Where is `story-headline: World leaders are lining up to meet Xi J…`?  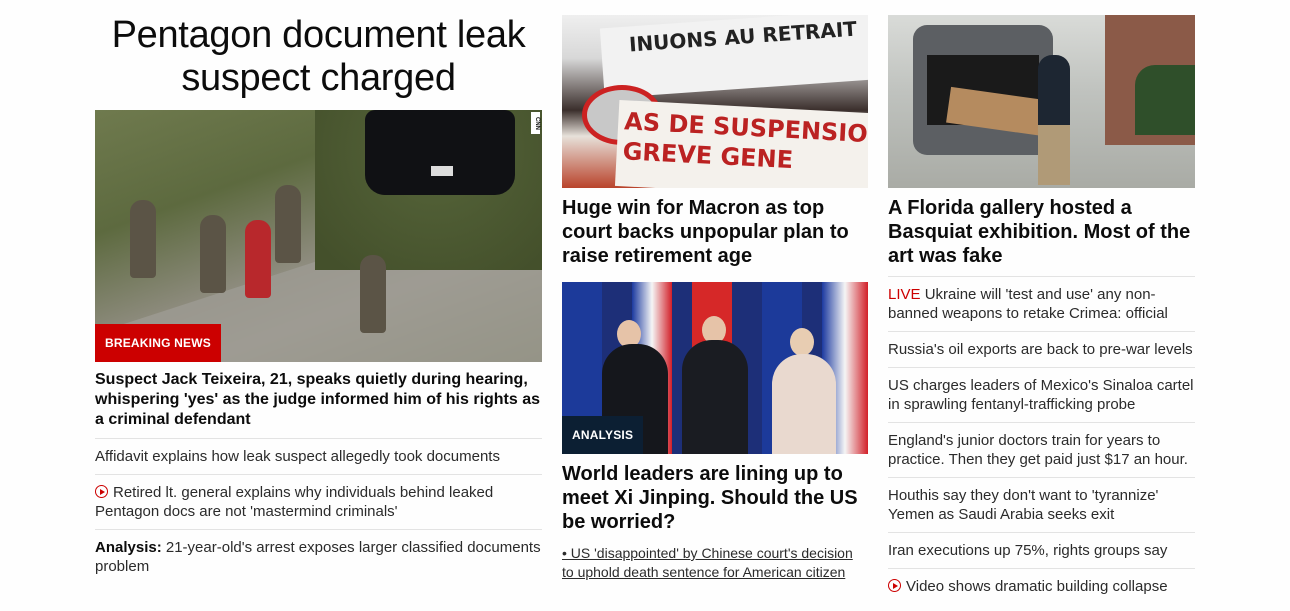
story-headline: World leaders are lining up to meet Xi J… is located at coordinates (715, 498).